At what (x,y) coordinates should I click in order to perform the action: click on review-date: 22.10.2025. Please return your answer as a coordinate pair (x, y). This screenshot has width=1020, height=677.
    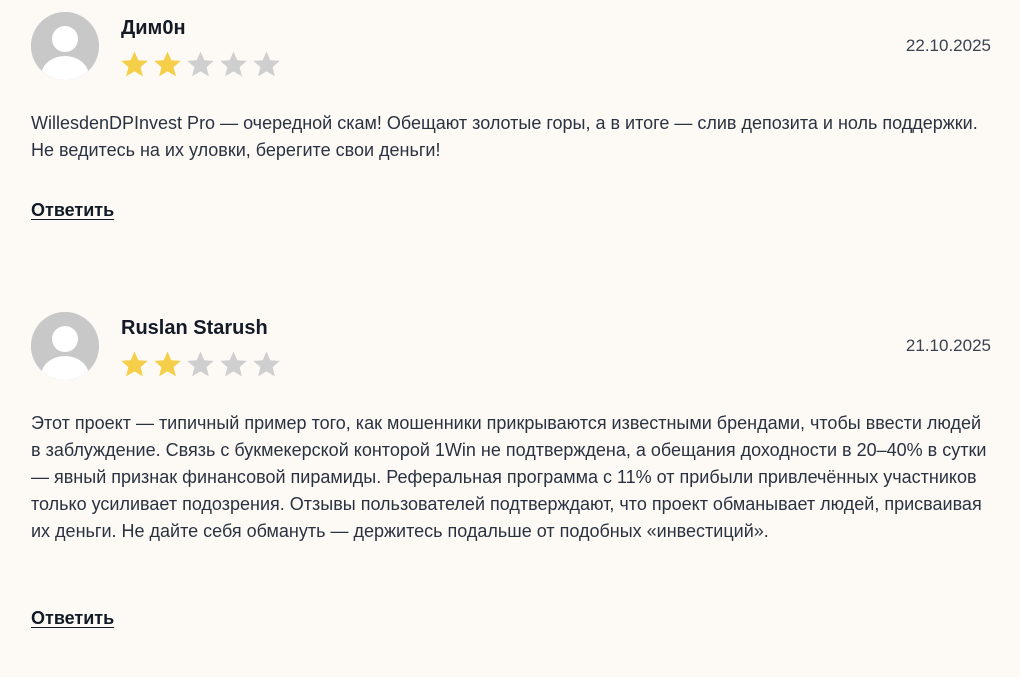
    Looking at the image, I should click on (948, 45).